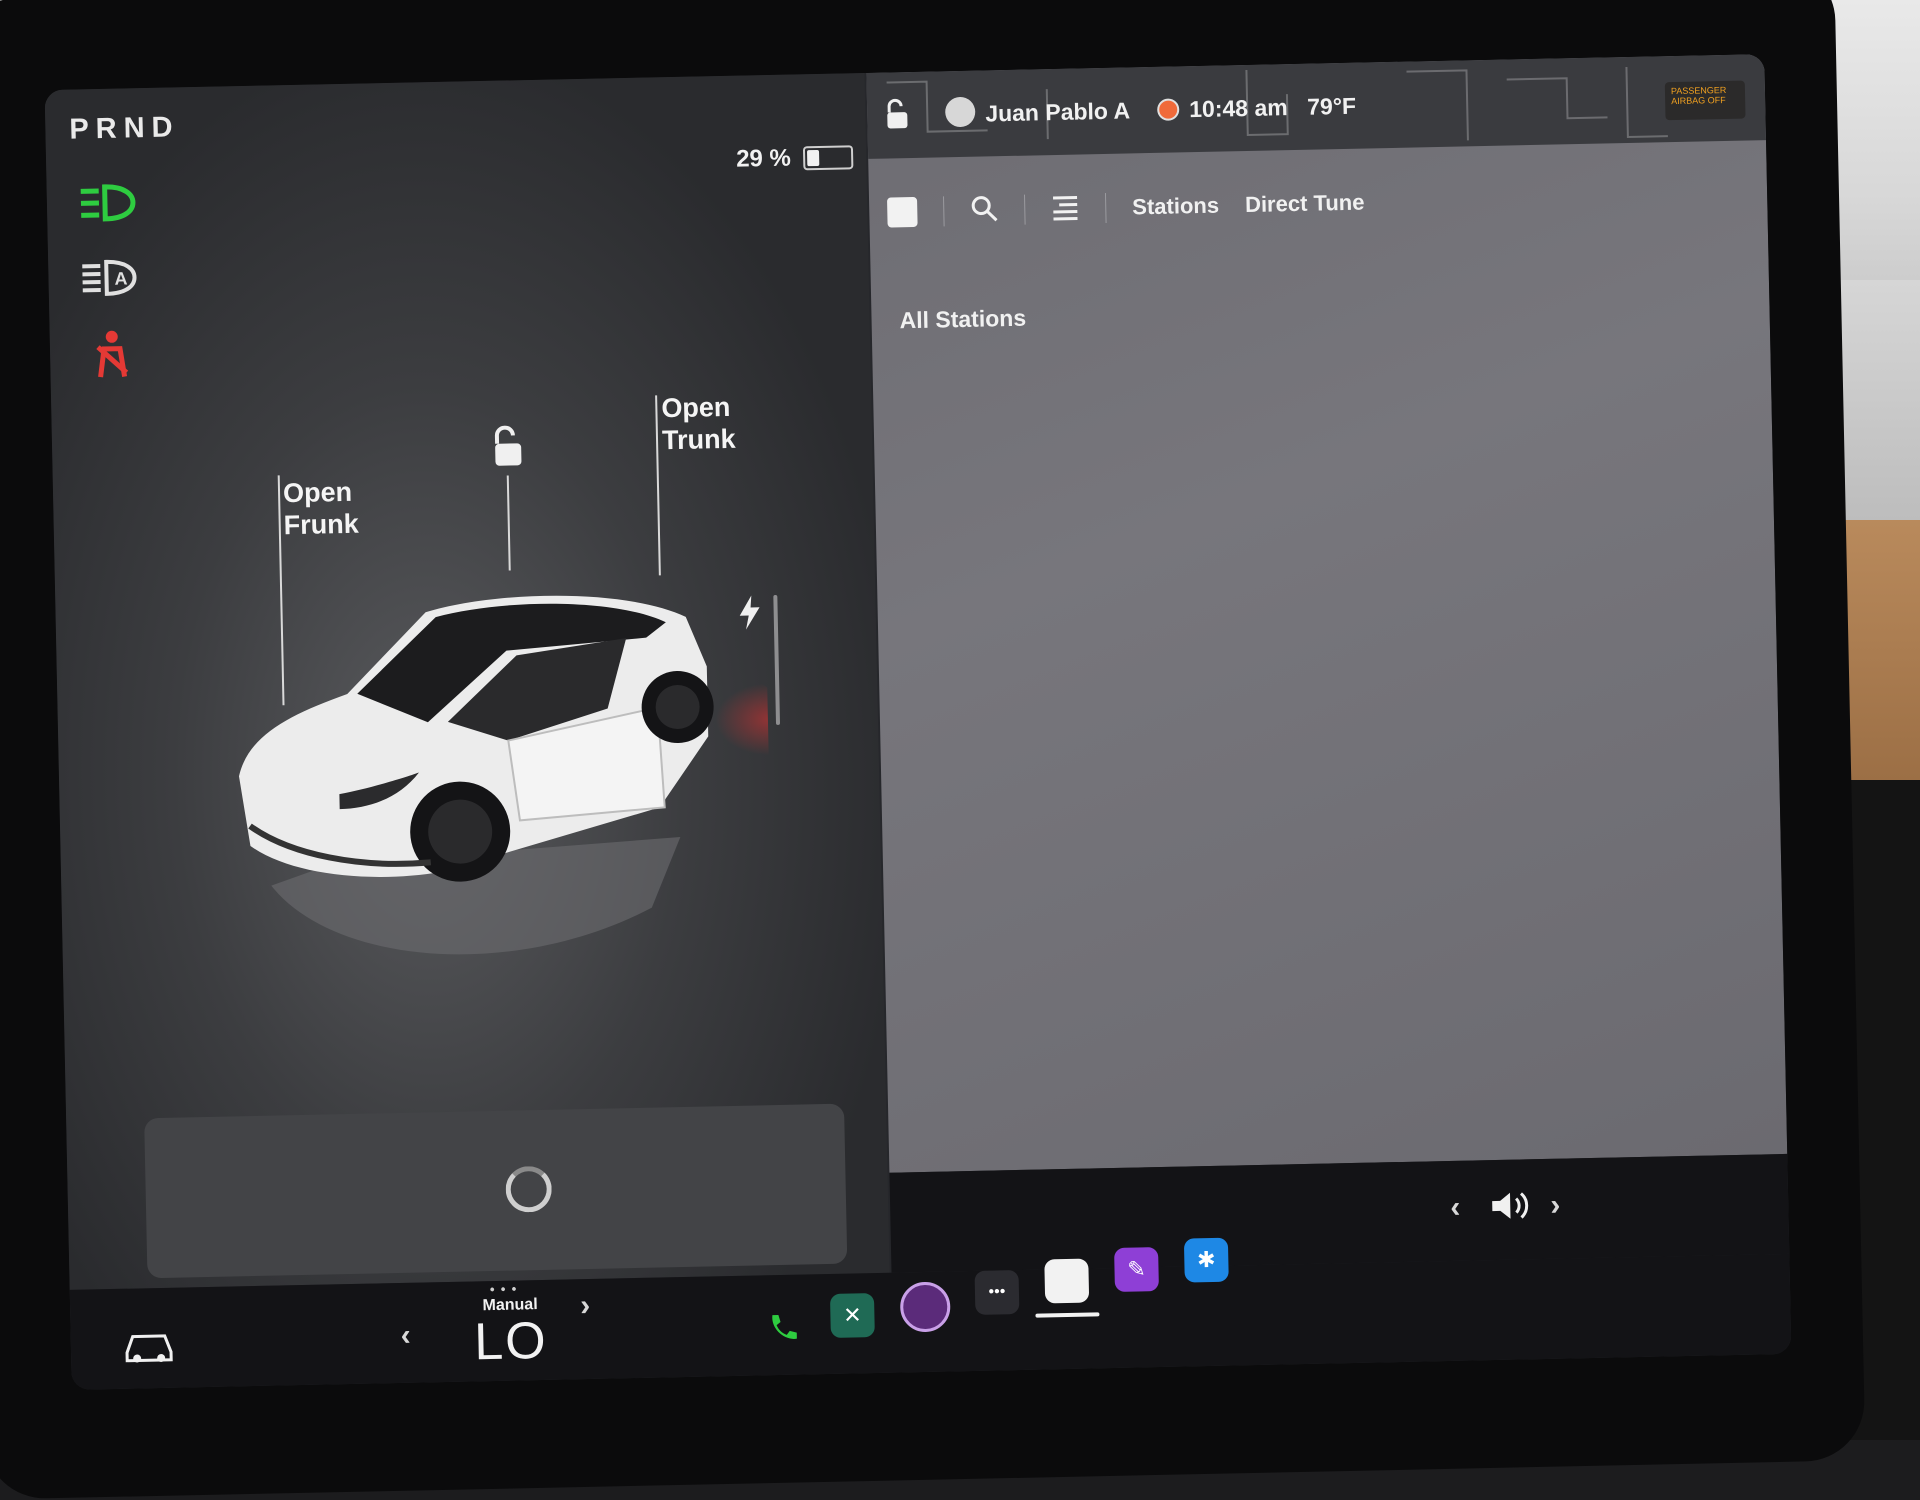 The image size is (1920, 1500). I want to click on battery-indicator: 29 %, so click(794, 158).